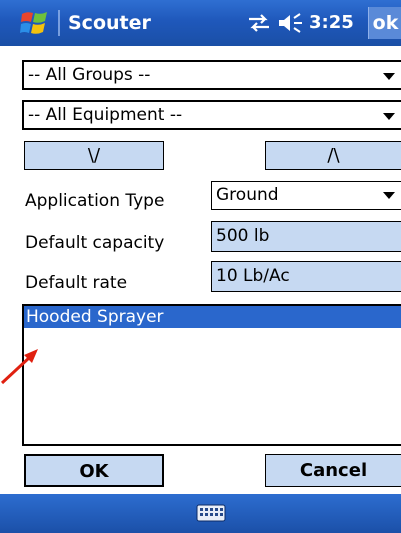 This screenshot has width=401, height=533. I want to click on default-capacity-field: 500 lb, so click(306, 236).